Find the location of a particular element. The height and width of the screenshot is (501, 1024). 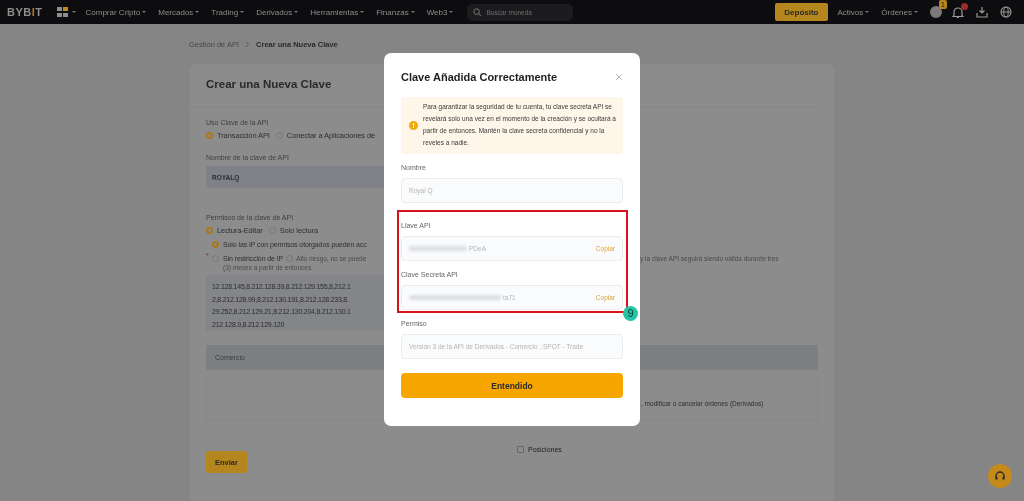

nav-menu-item: Finanzas is located at coordinates (395, 12).